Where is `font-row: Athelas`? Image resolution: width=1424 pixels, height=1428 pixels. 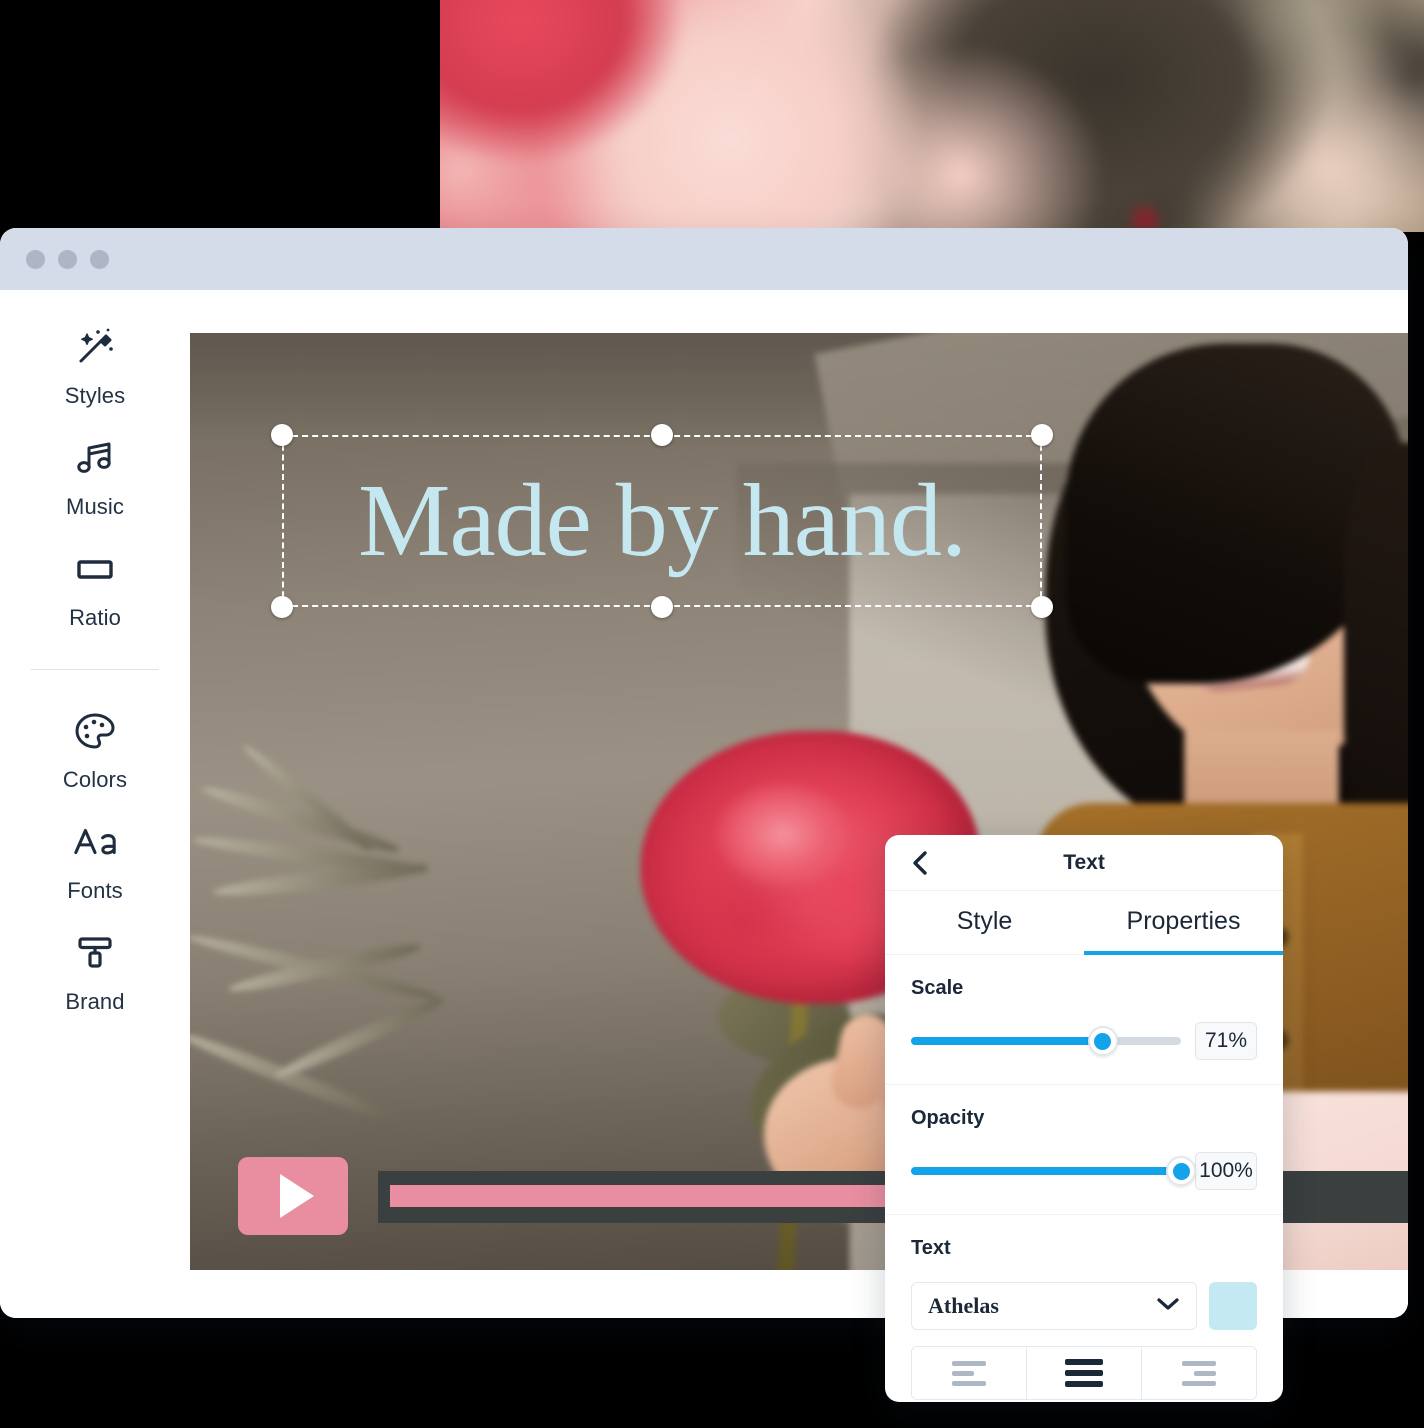
font-row: Athelas is located at coordinates (1084, 1306).